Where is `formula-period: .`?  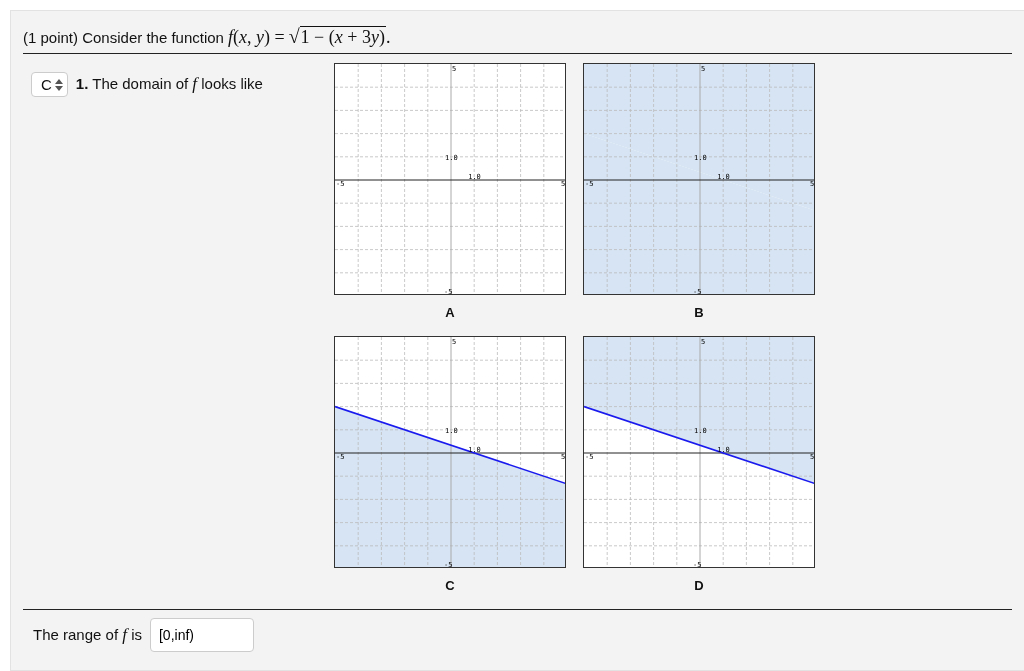
formula-period: . is located at coordinates (388, 37).